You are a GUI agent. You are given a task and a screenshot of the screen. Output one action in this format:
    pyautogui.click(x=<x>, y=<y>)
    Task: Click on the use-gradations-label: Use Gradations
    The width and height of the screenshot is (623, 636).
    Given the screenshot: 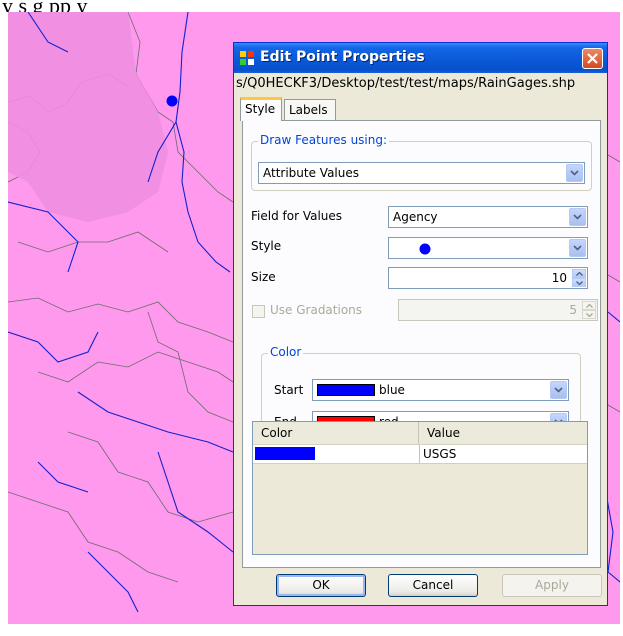 What is the action you would take?
    pyautogui.click(x=316, y=310)
    